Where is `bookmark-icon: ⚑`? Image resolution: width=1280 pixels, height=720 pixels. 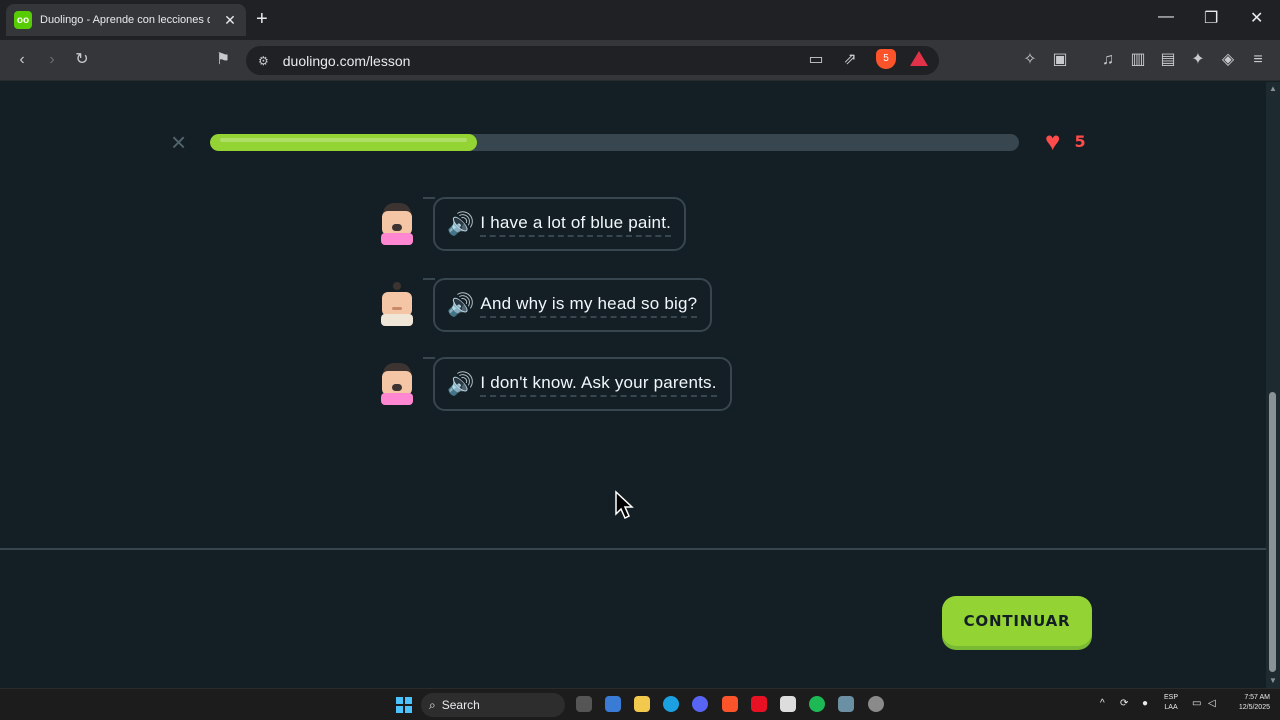 bookmark-icon: ⚑ is located at coordinates (223, 60).